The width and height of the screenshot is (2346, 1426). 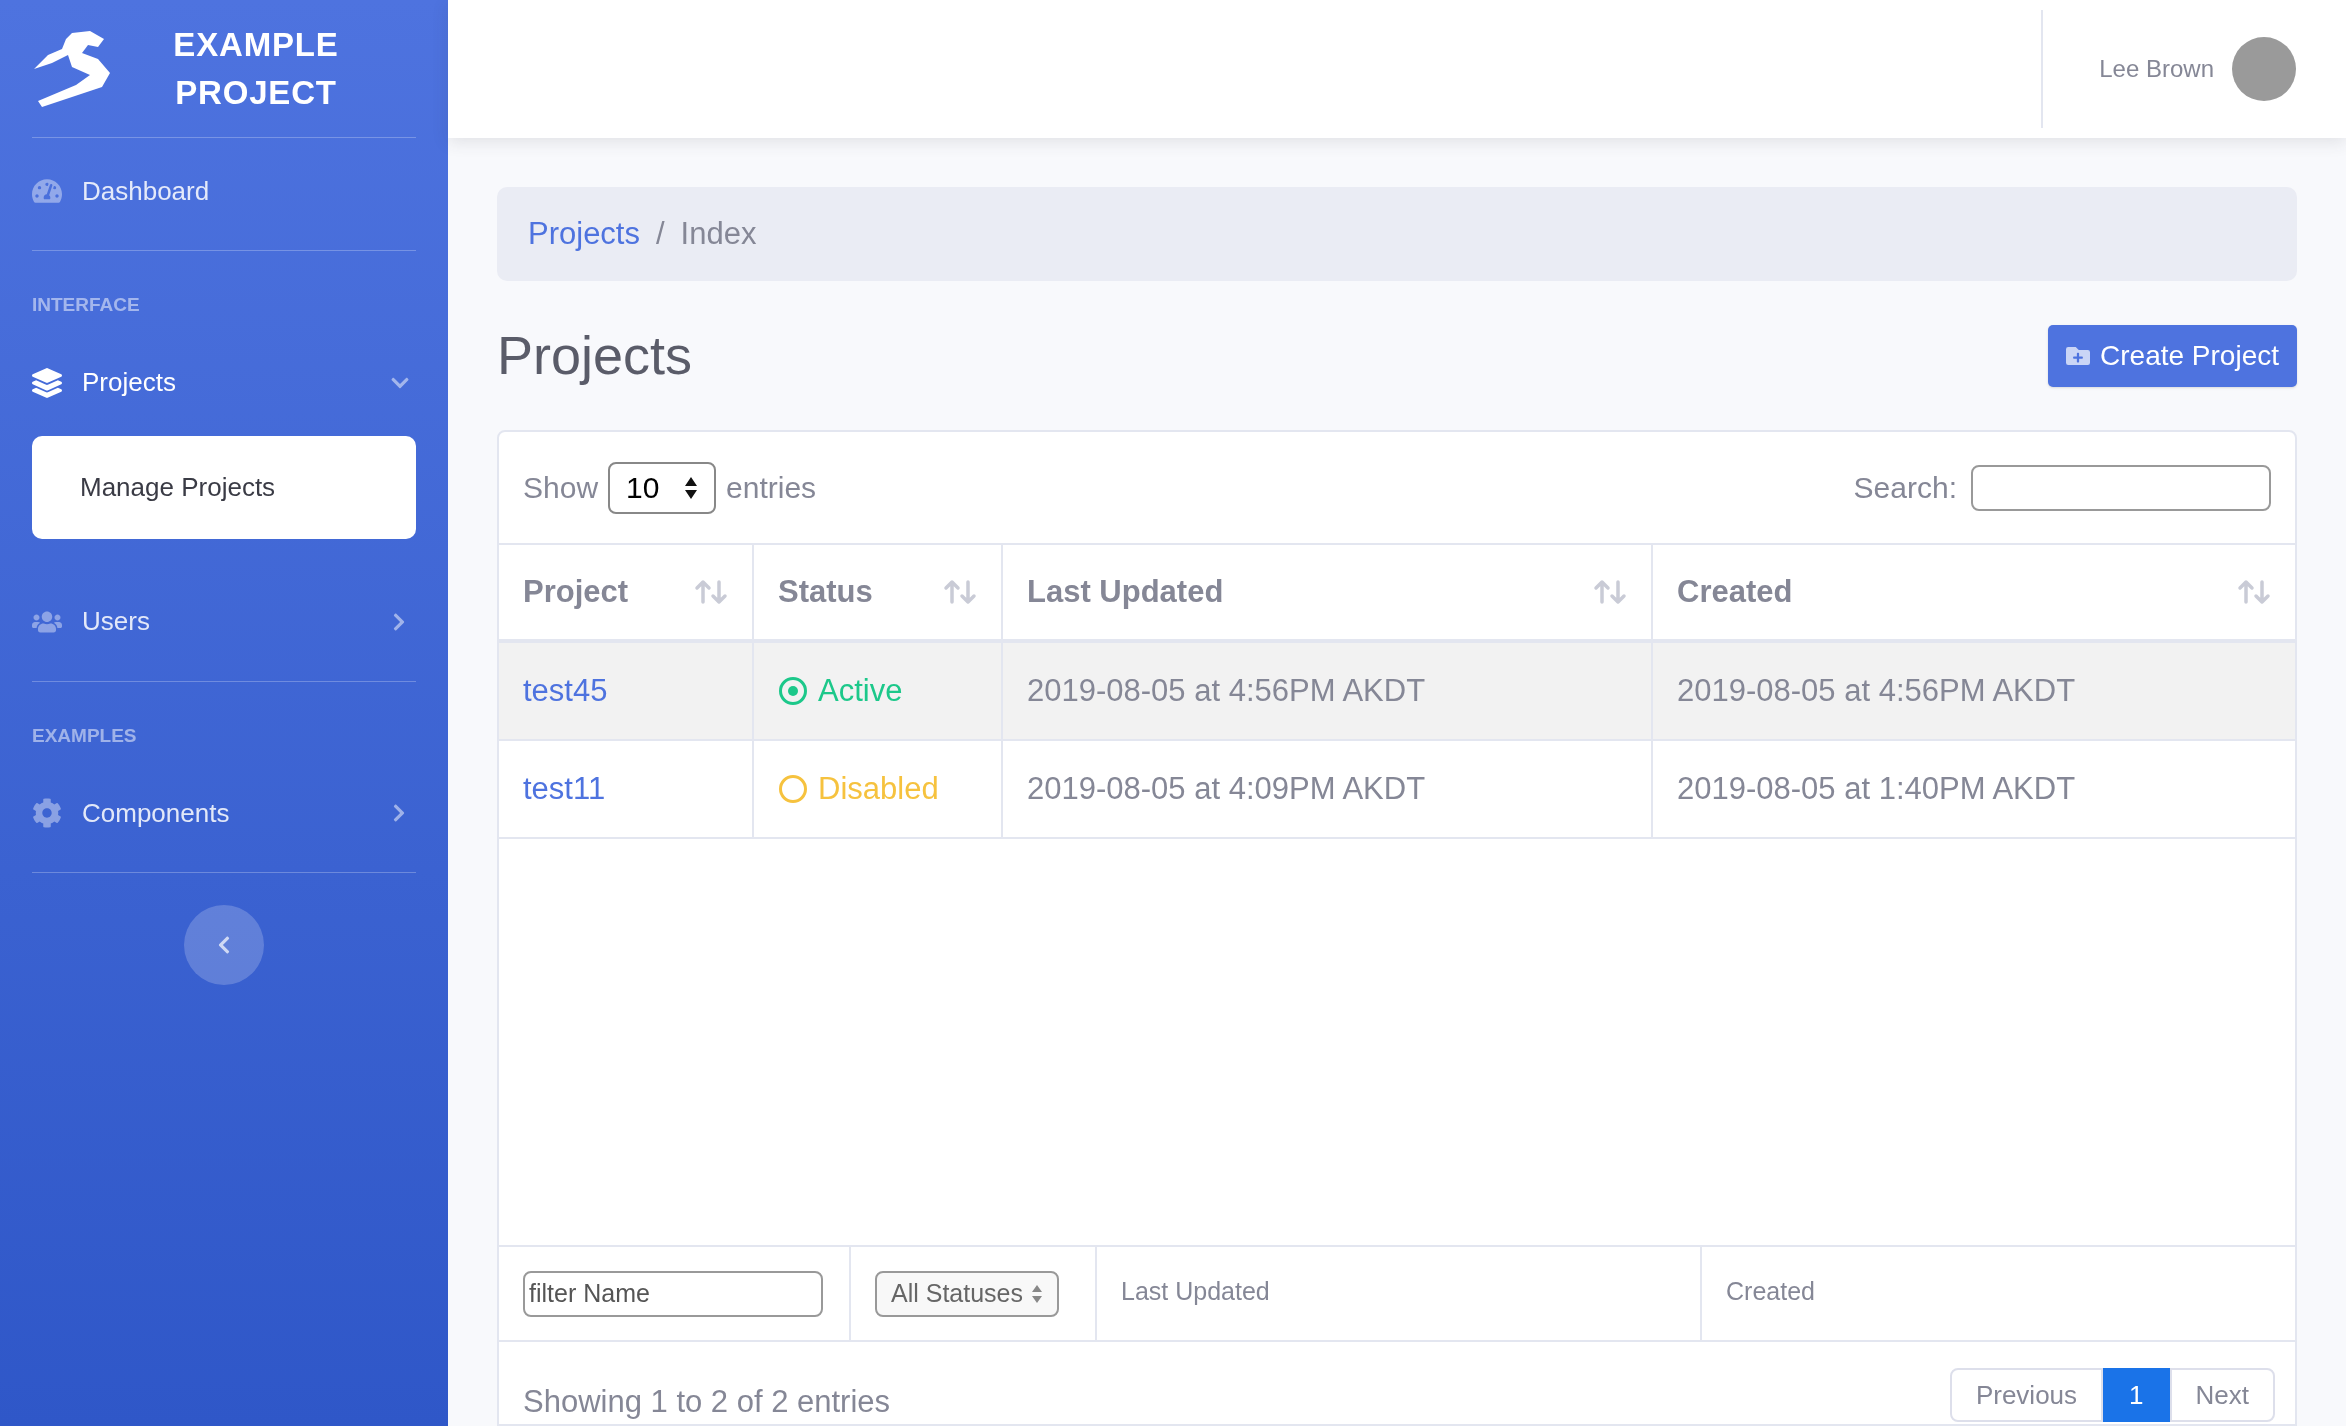 What do you see at coordinates (86, 305) in the screenshot?
I see `section-heading: INTERFACE` at bounding box center [86, 305].